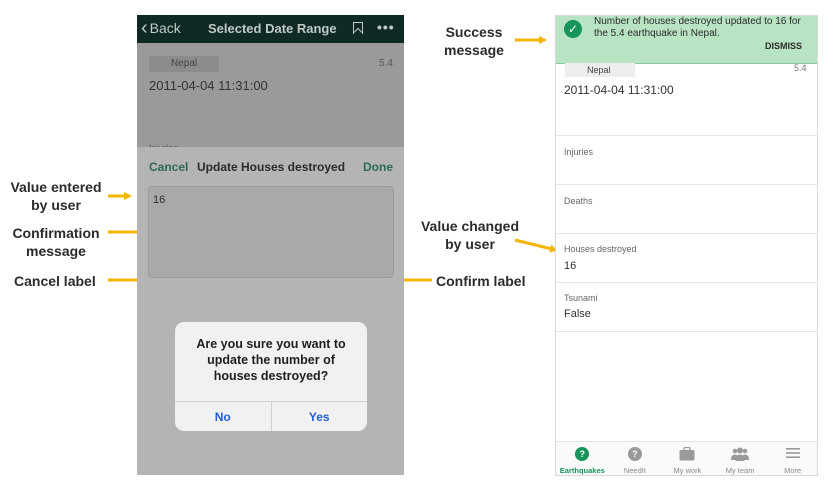  What do you see at coordinates (56, 196) in the screenshot?
I see `annotation-value-entered: Value entered by user` at bounding box center [56, 196].